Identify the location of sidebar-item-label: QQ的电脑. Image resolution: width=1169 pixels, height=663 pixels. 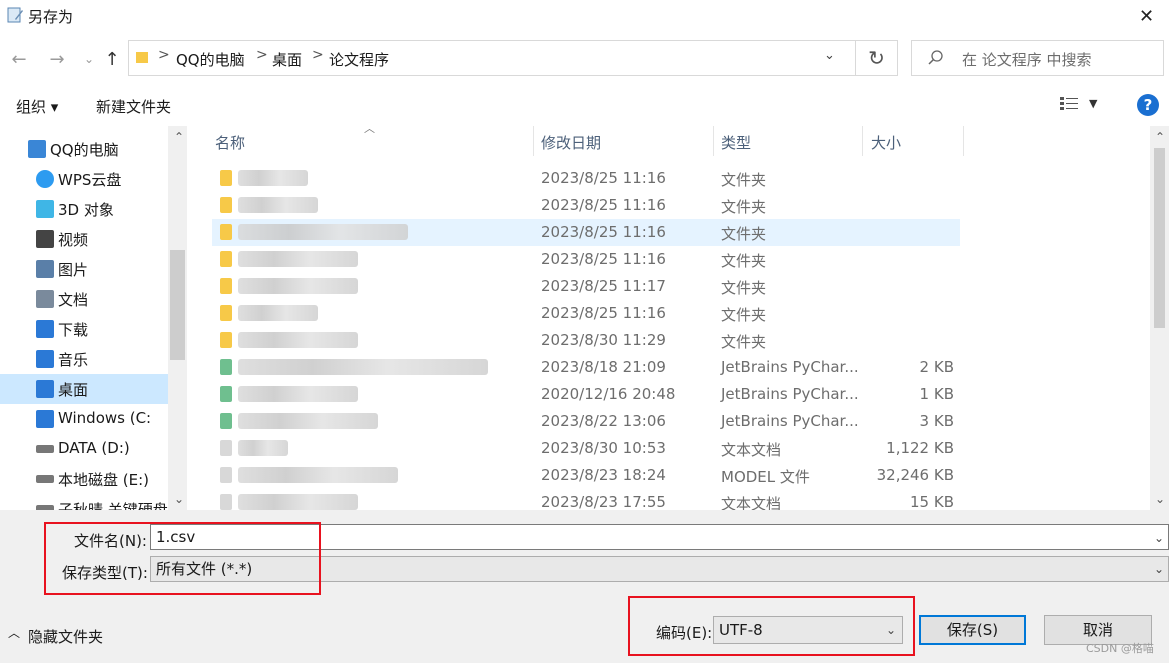
(84, 150).